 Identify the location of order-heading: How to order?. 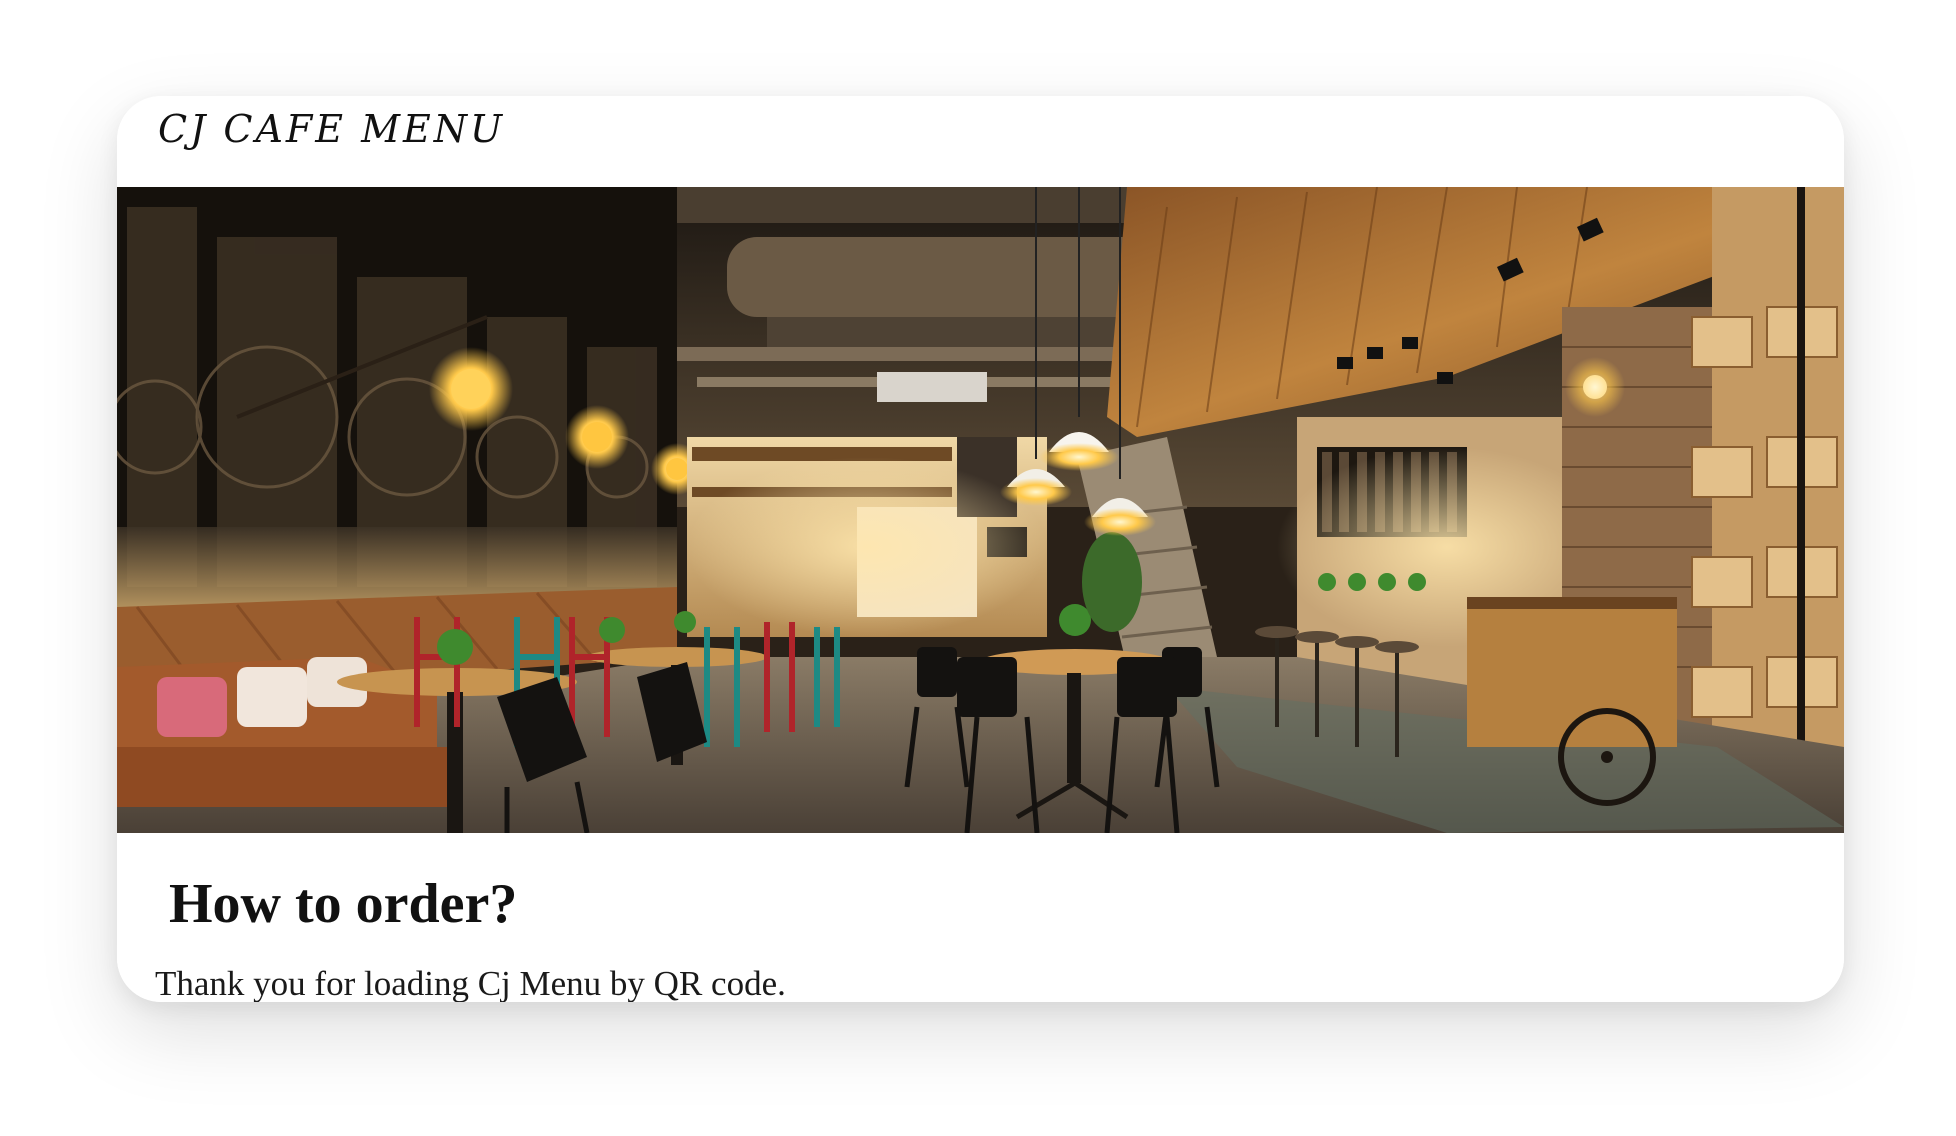
(343, 904).